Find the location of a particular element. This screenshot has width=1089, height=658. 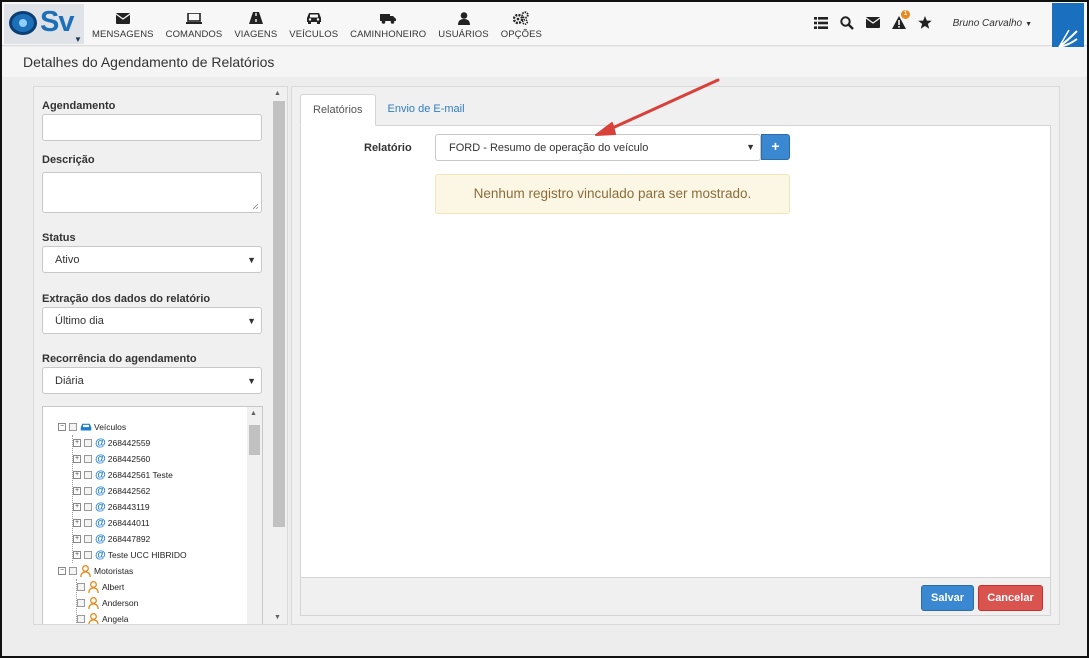

driver-icon is located at coordinates (93, 603).